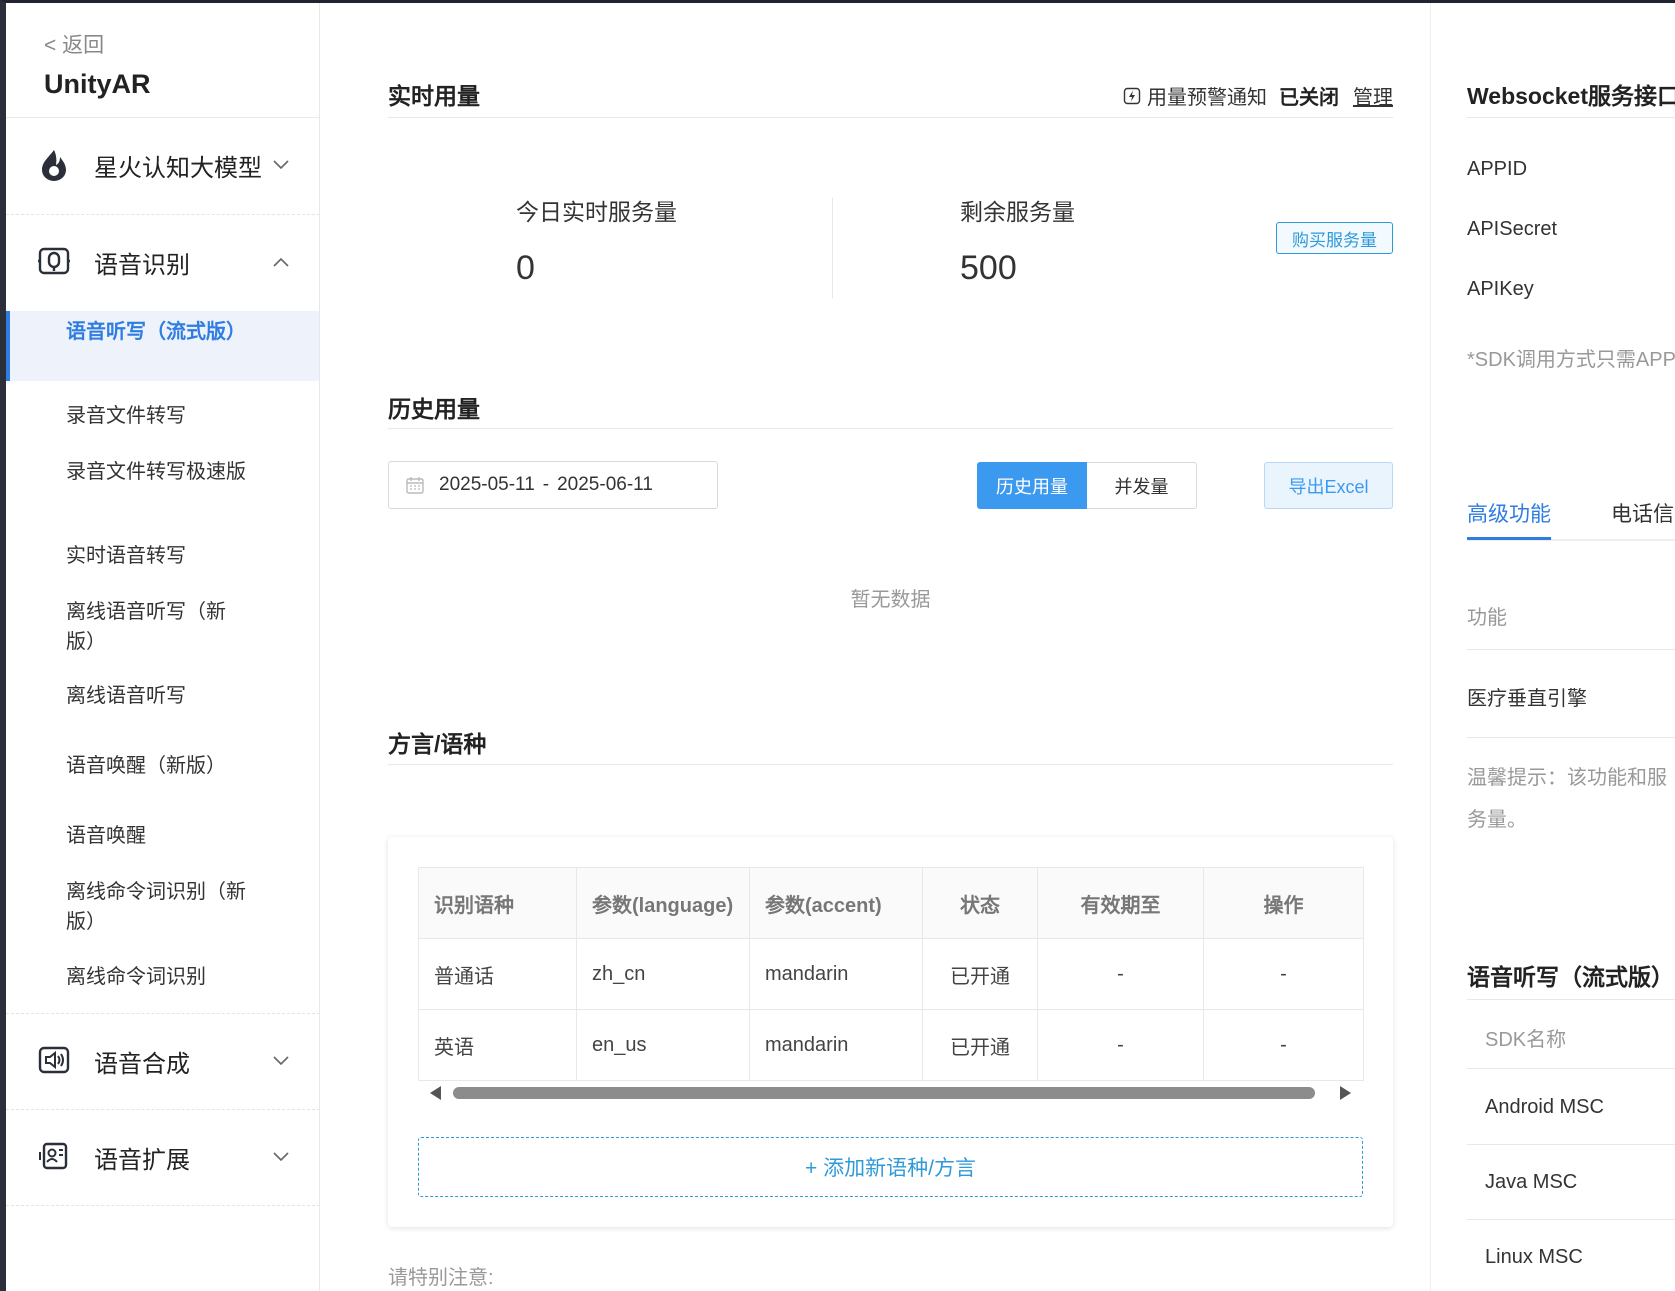 This screenshot has height=1291, width=1675. I want to click on notice-text: 请特别注意:, so click(441, 1278).